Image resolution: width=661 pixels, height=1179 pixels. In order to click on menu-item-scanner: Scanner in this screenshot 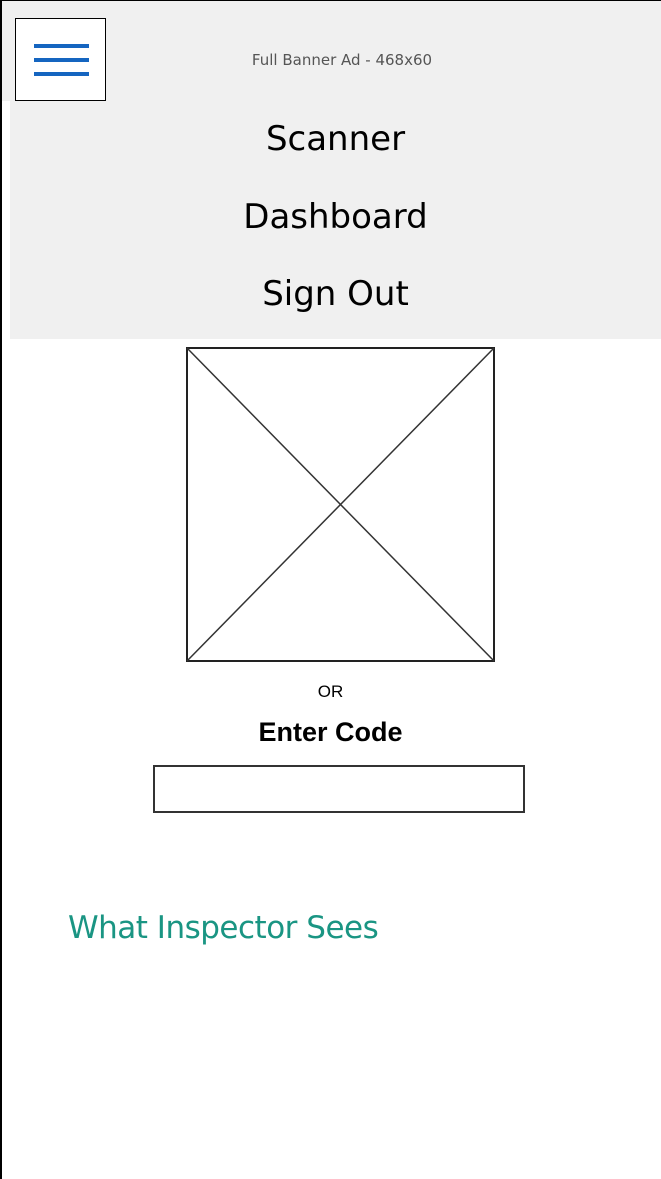, I will do `click(335, 139)`.